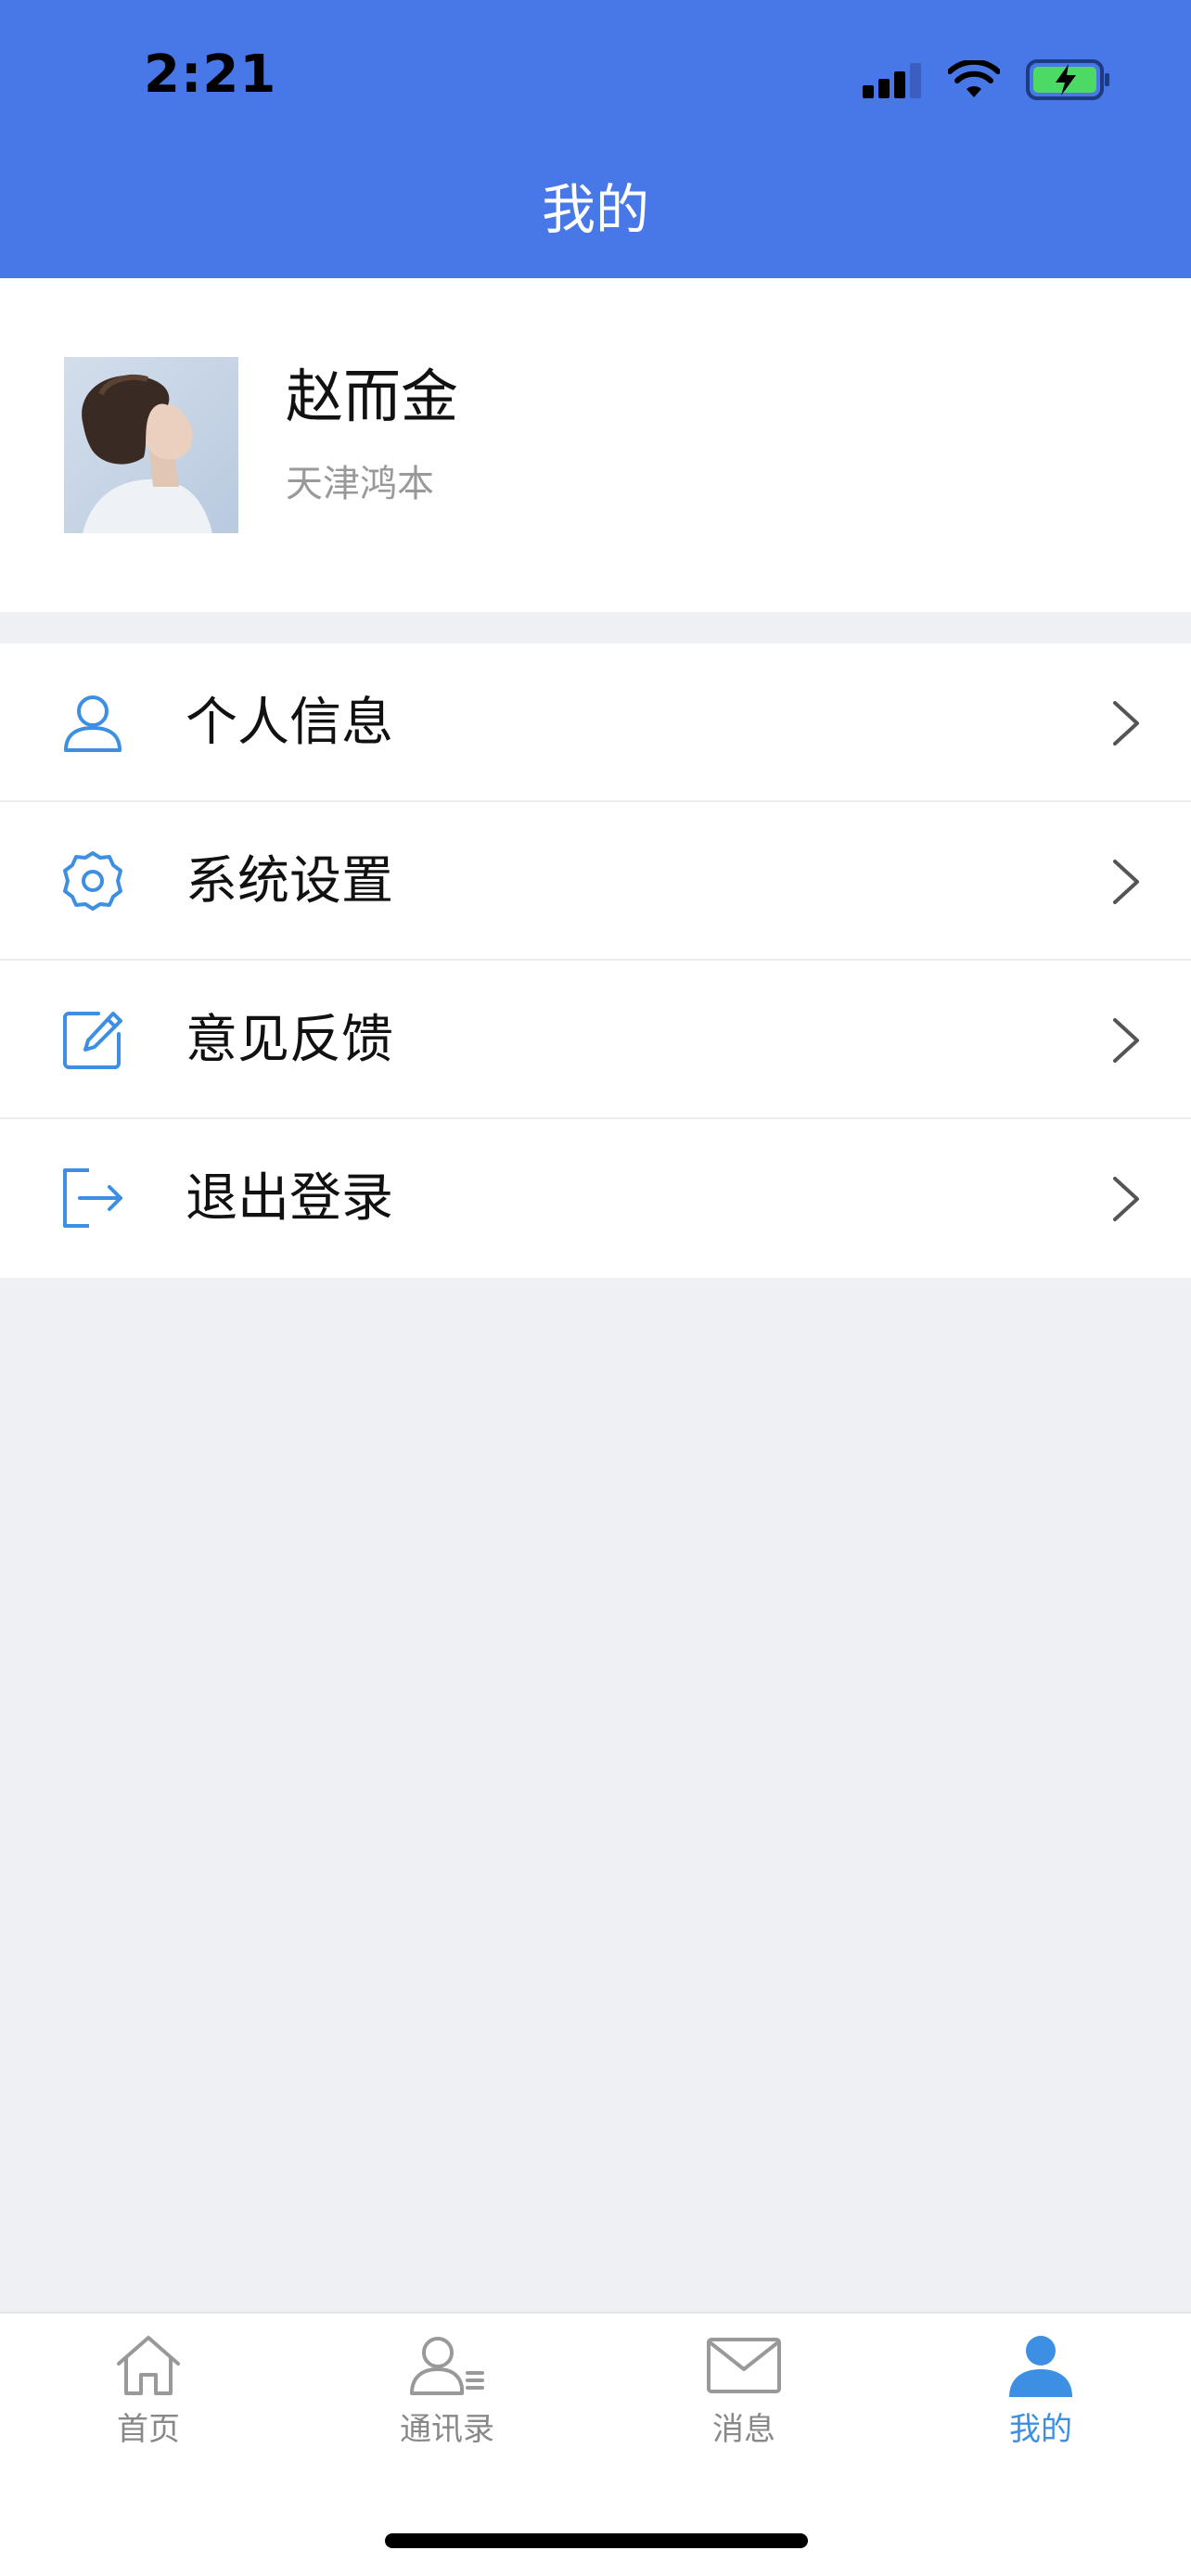 This screenshot has width=1191, height=2576. I want to click on home-indicator, so click(597, 2540).